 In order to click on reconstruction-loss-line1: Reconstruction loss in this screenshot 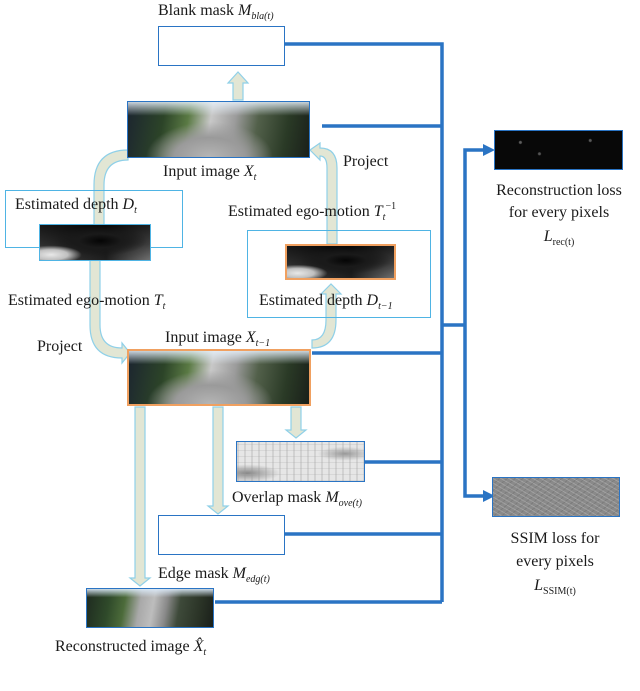, I will do `click(559, 190)`.